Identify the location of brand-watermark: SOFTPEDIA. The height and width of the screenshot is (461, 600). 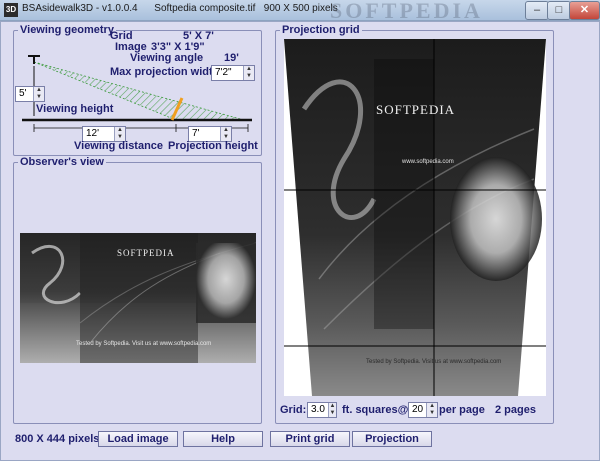
(406, 10).